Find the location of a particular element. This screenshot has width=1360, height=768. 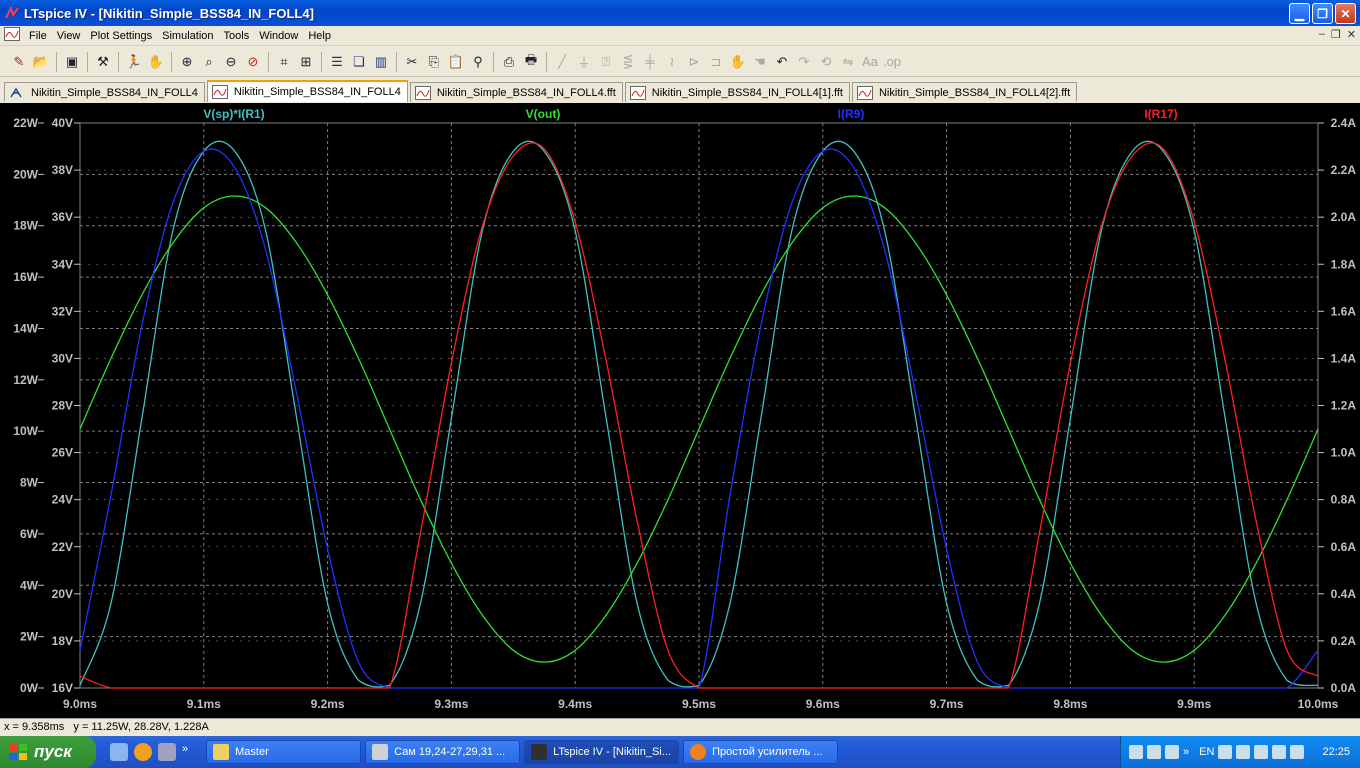

control-panel-hammer-icon: ⚒ is located at coordinates (103, 62).